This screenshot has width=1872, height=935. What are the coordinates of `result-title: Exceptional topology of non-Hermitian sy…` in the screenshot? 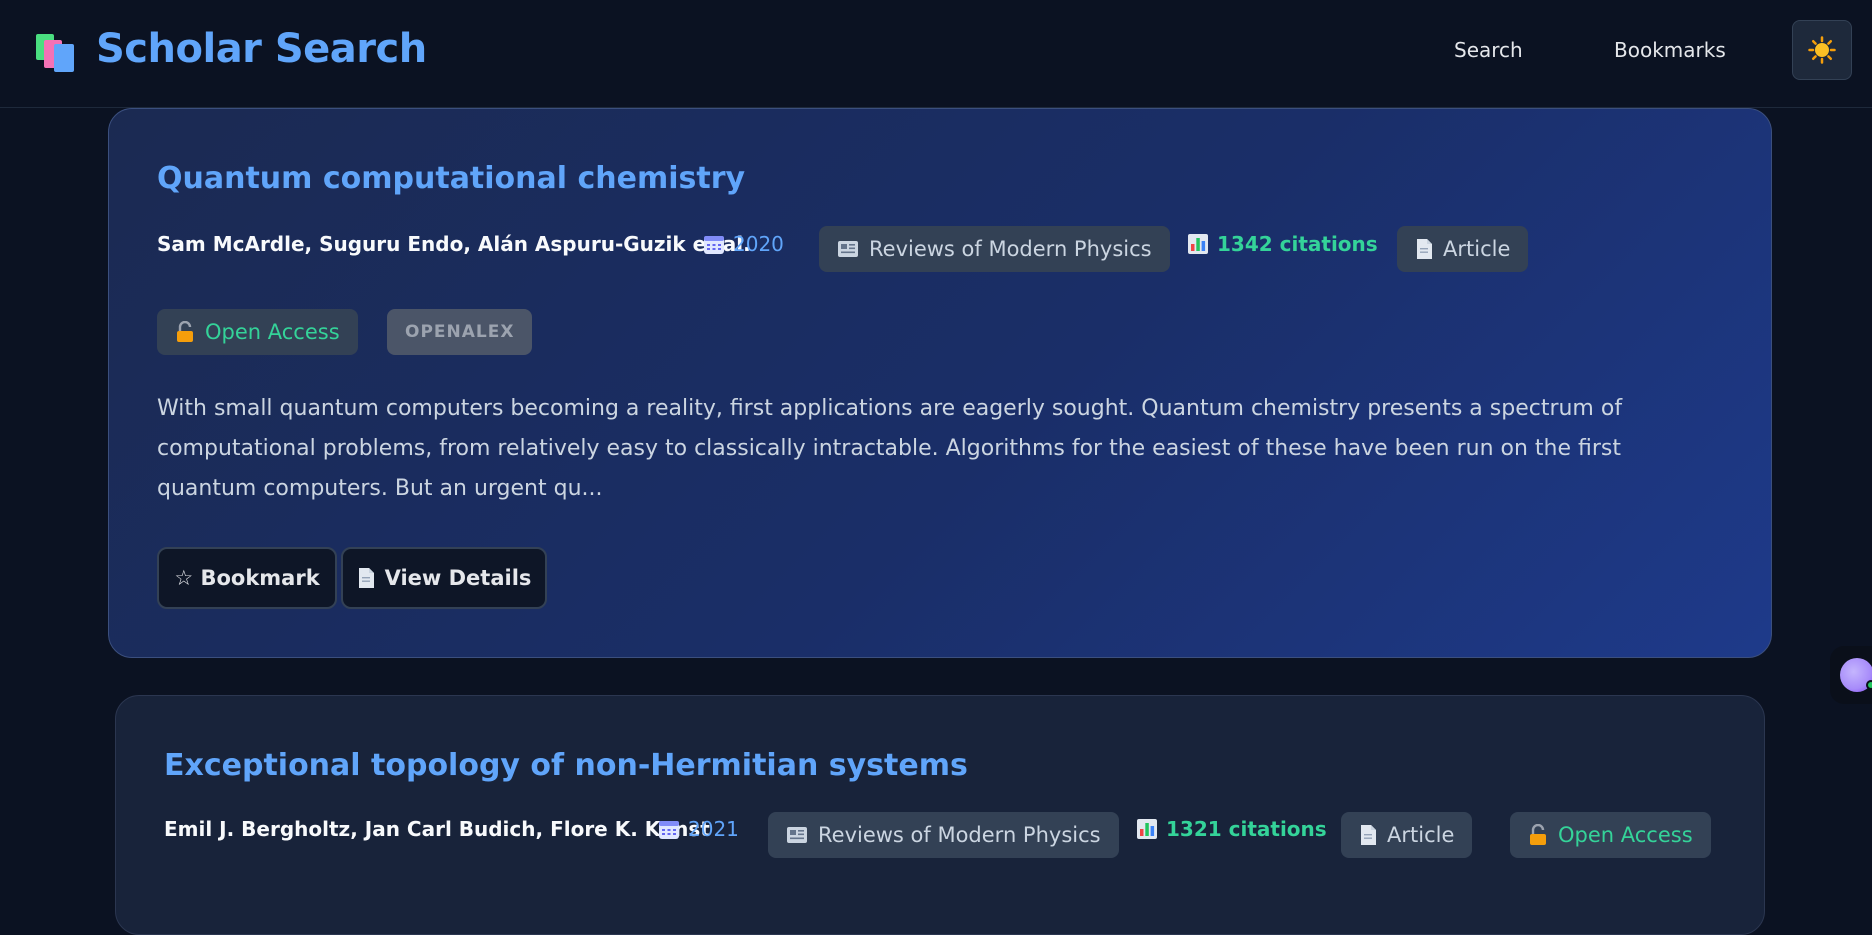 It's located at (566, 765).